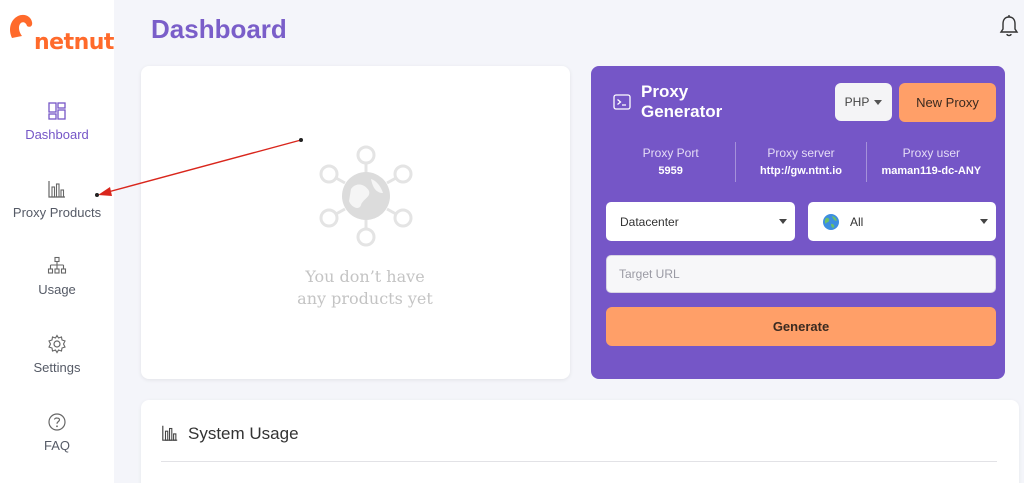 The image size is (1024, 483). Describe the element at coordinates (365, 298) in the screenshot. I see `empty-message-line: any products yet` at that location.